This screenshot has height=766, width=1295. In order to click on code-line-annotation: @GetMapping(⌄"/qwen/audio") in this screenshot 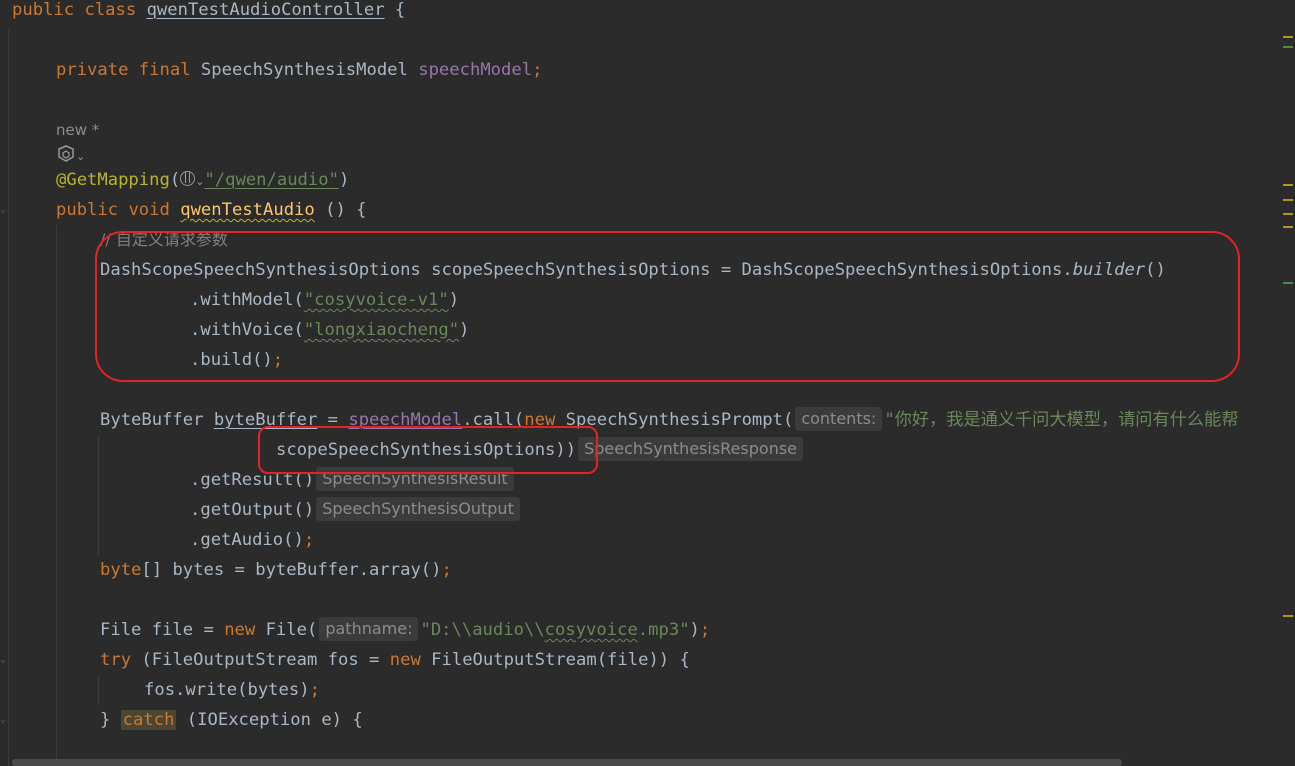, I will do `click(202, 180)`.